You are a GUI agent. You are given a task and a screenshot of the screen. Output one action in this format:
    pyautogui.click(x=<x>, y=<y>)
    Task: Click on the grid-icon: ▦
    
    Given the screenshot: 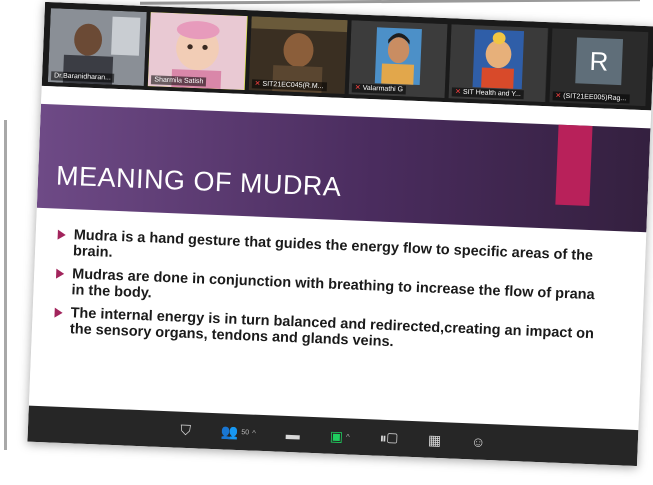 What is the action you would take?
    pyautogui.click(x=434, y=439)
    